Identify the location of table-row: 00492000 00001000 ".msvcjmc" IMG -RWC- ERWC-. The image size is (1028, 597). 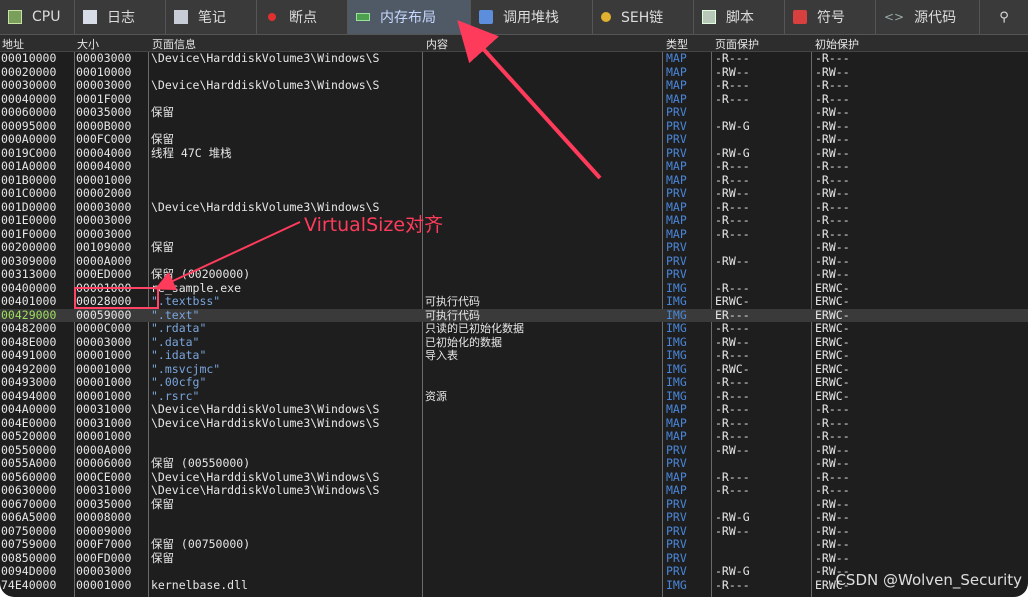
(514, 370).